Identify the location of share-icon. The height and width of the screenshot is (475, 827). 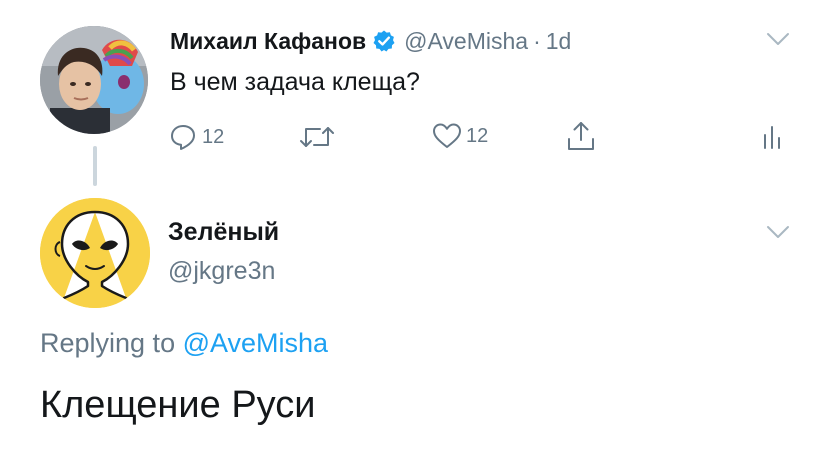
(581, 136).